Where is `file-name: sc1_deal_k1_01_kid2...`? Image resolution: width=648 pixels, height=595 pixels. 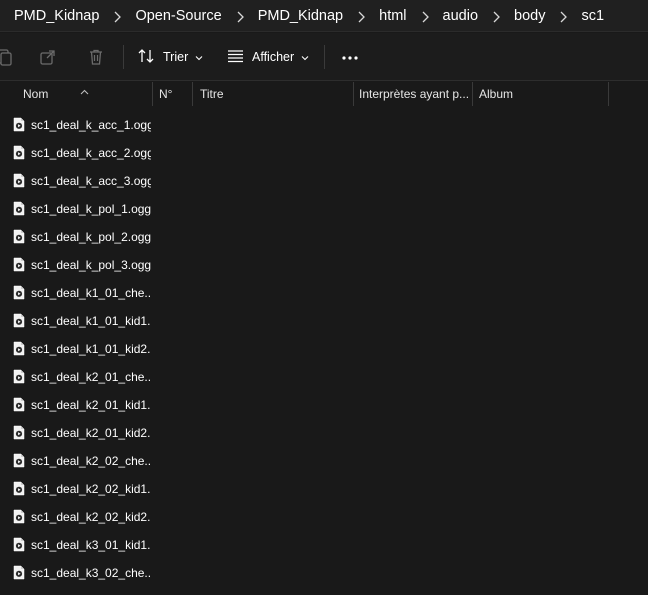
file-name: sc1_deal_k1_01_kid2... is located at coordinates (91, 349).